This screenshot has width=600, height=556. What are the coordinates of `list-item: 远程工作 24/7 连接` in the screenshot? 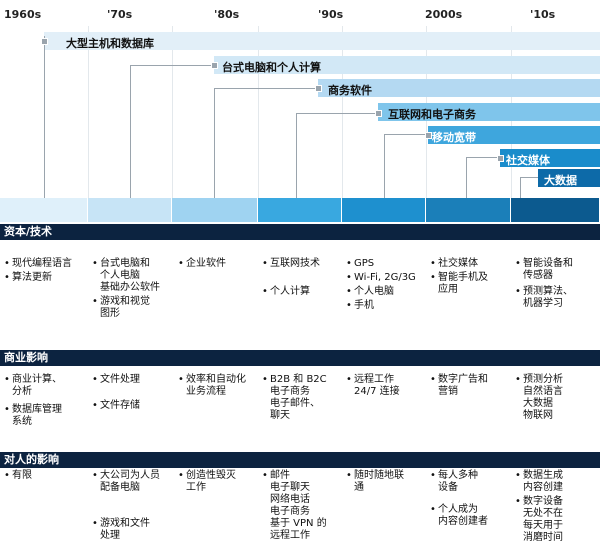 It's located at (386, 386).